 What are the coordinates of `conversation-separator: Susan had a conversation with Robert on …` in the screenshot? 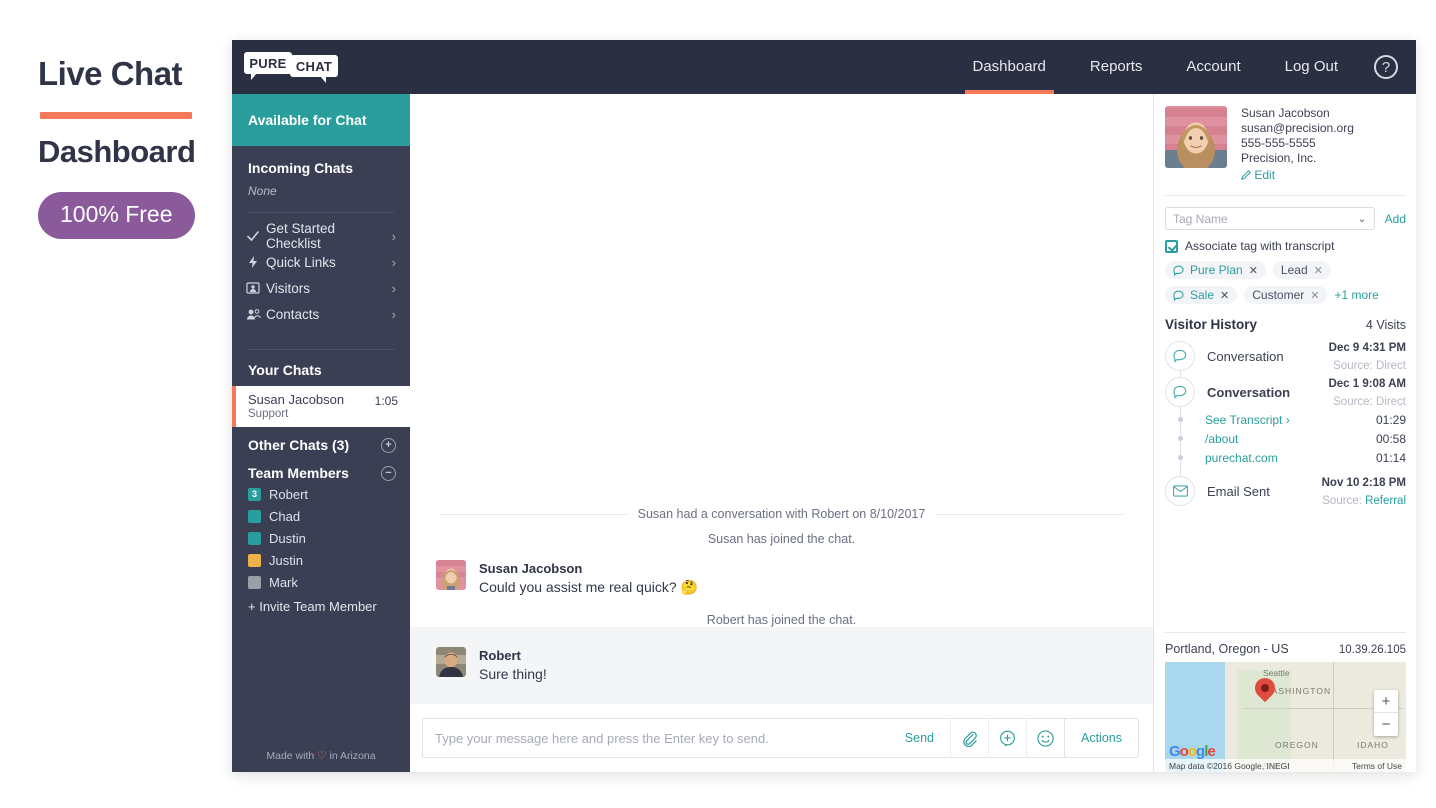 It's located at (781, 514).